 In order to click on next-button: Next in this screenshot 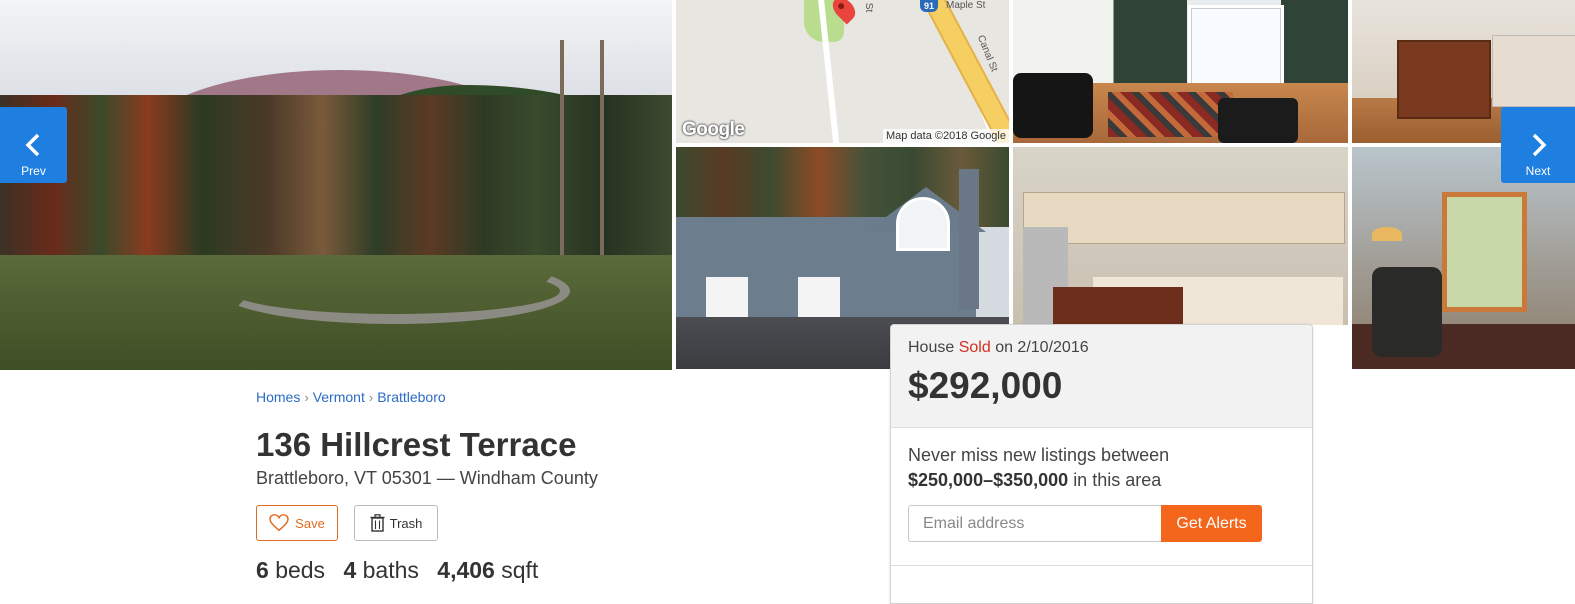, I will do `click(1538, 145)`.